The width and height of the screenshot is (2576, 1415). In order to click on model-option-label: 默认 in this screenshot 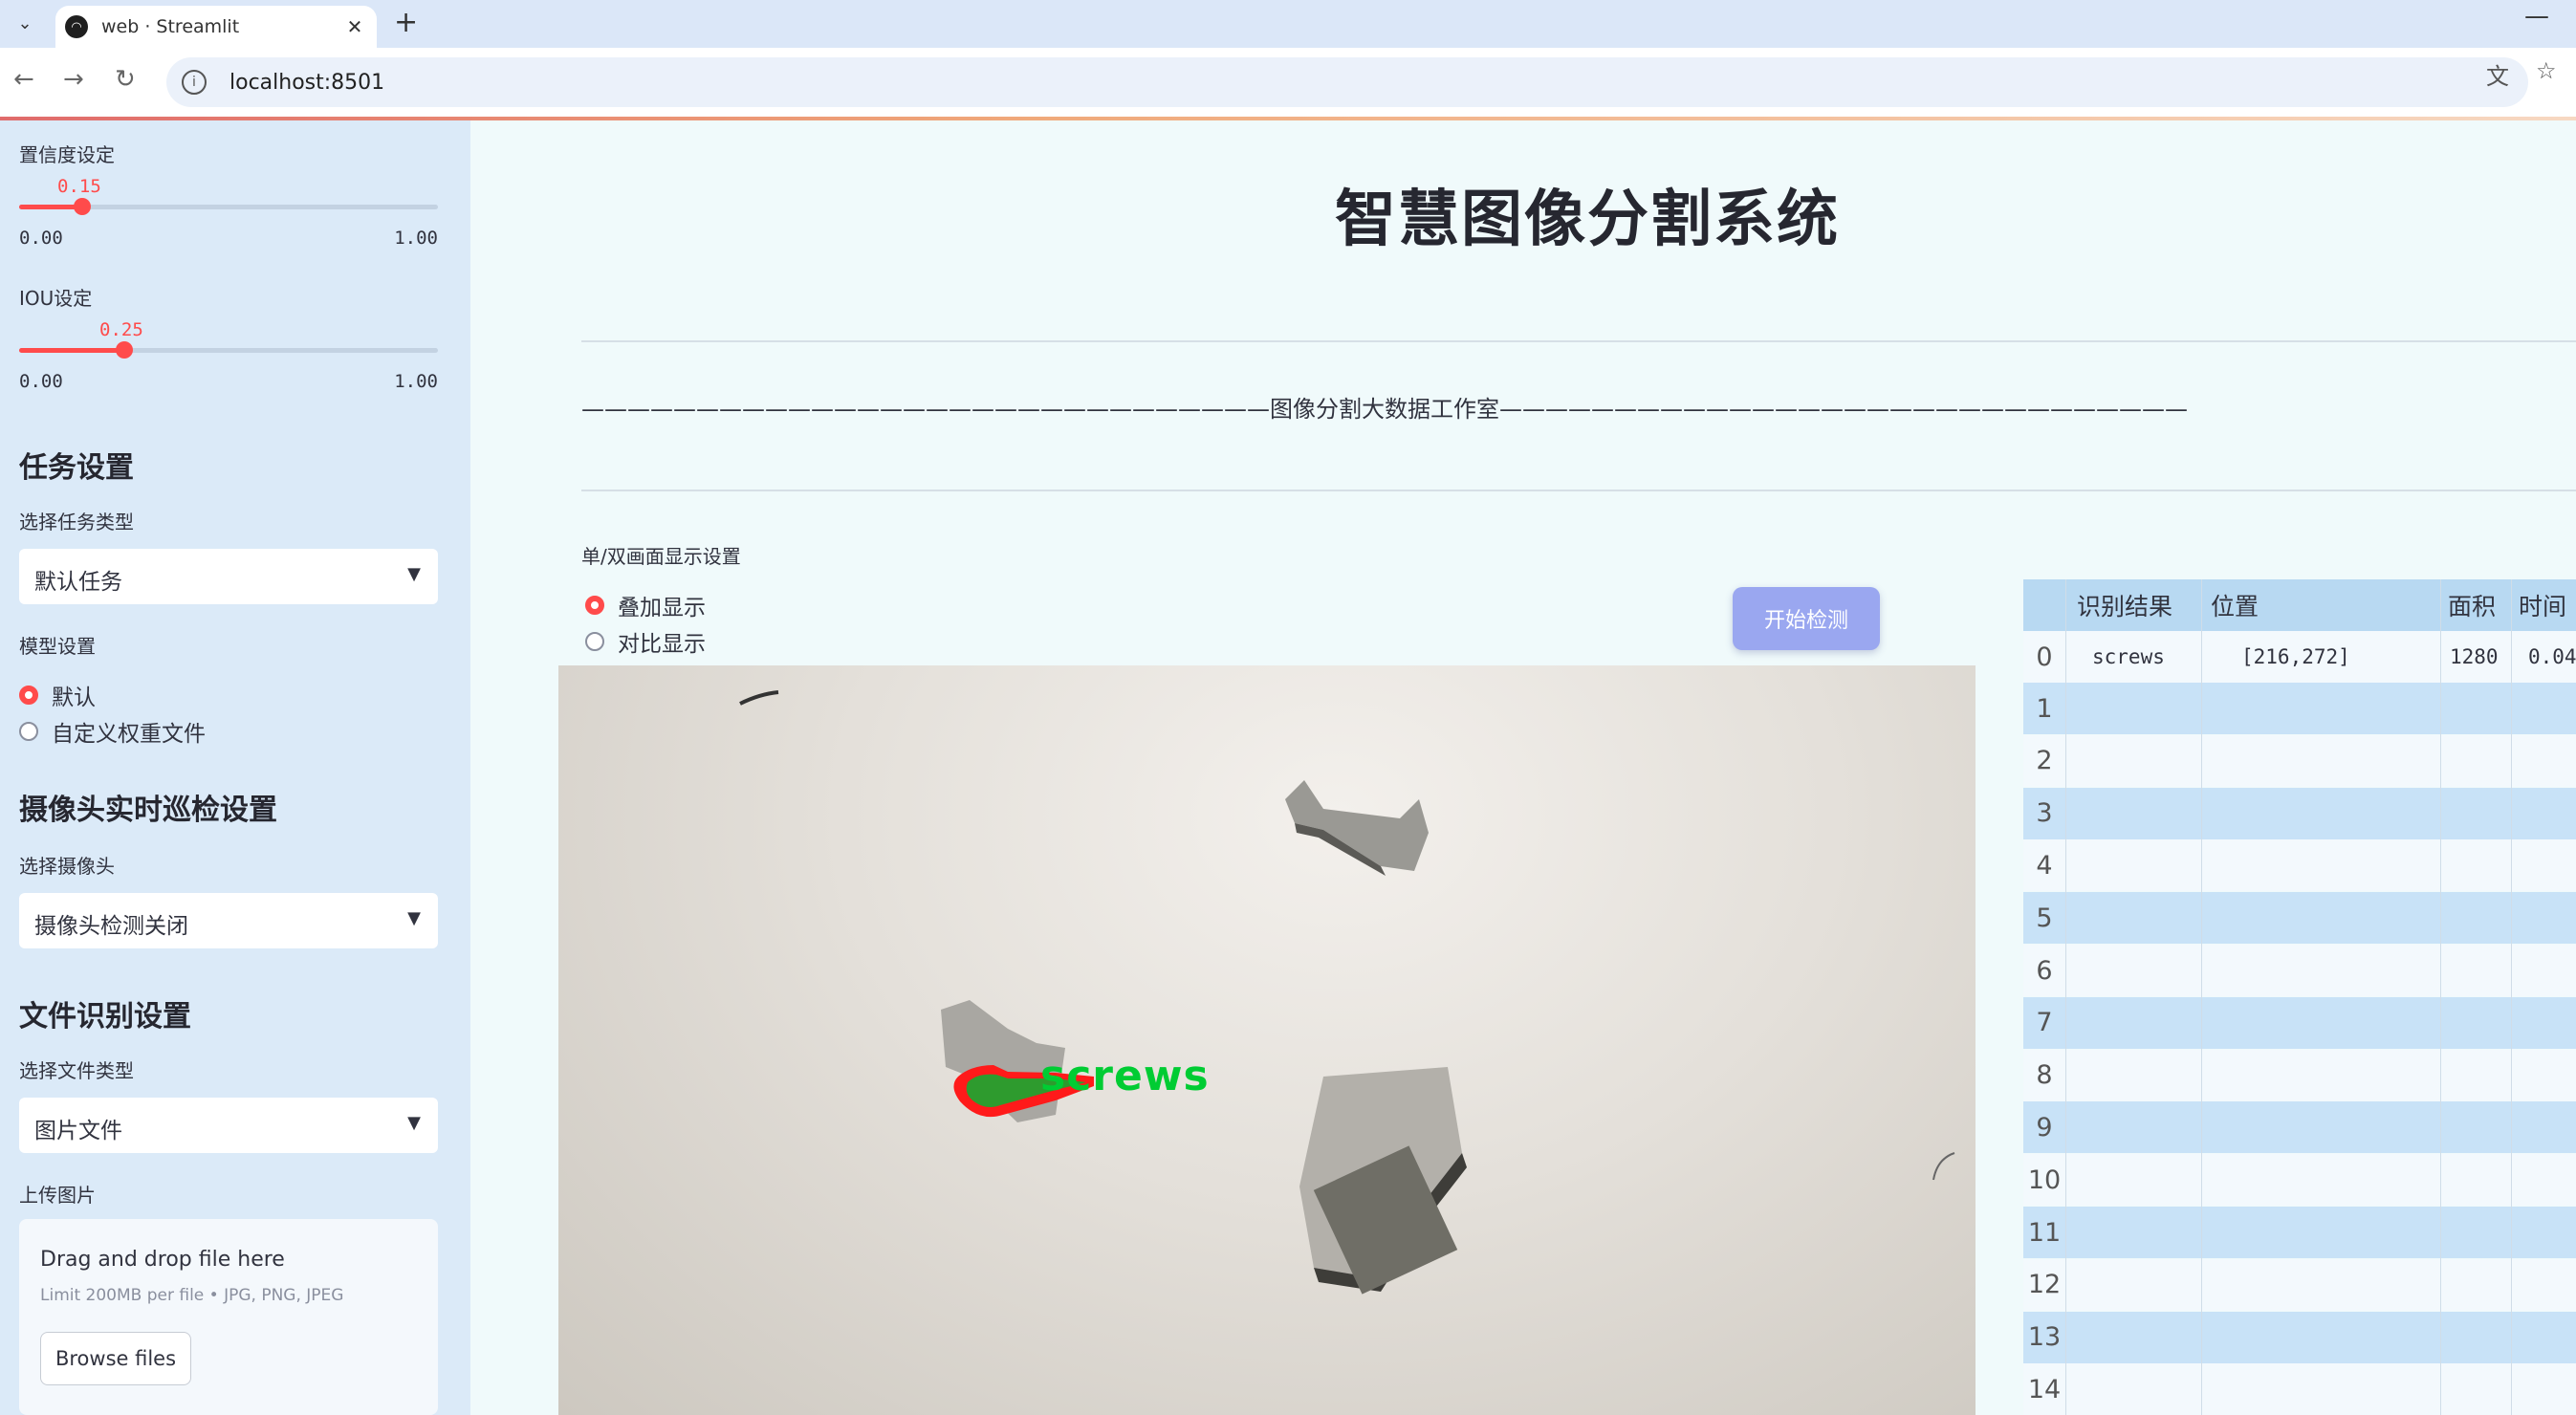, I will do `click(74, 698)`.